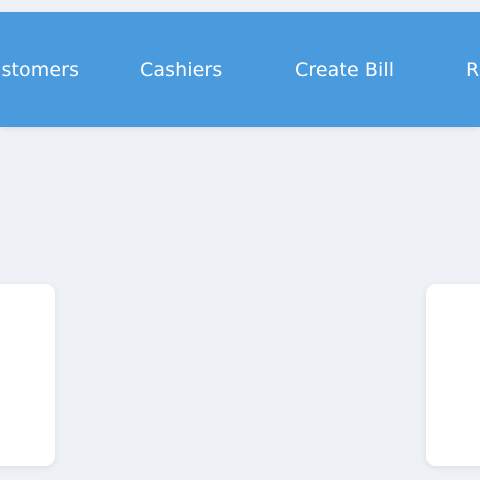 This screenshot has width=480, height=480. I want to click on dashboard-card-right, so click(453, 375).